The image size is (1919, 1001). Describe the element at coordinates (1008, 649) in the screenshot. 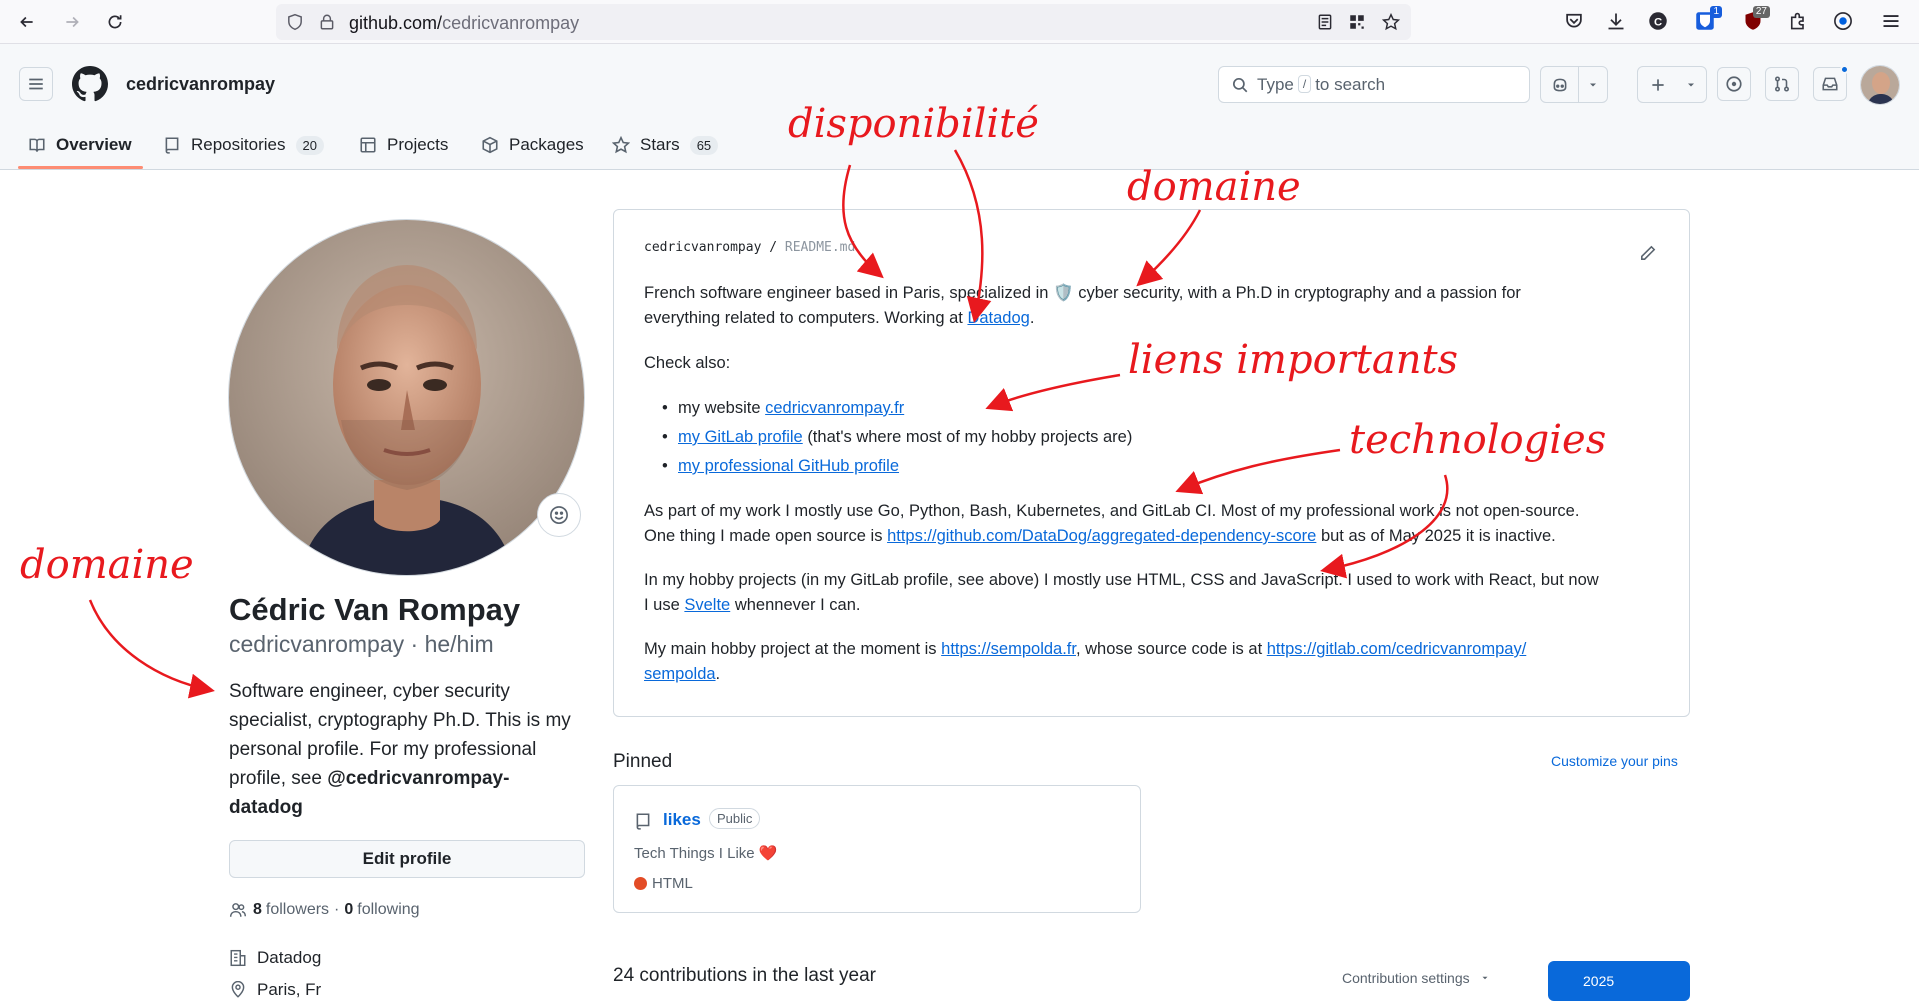

I see `sempolda-link: https://sempolda.fr` at that location.